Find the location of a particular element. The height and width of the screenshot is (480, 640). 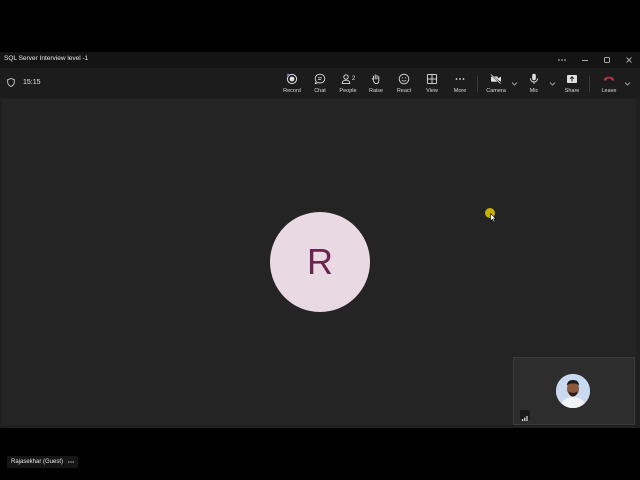

ellipsis-icon is located at coordinates (460, 79).